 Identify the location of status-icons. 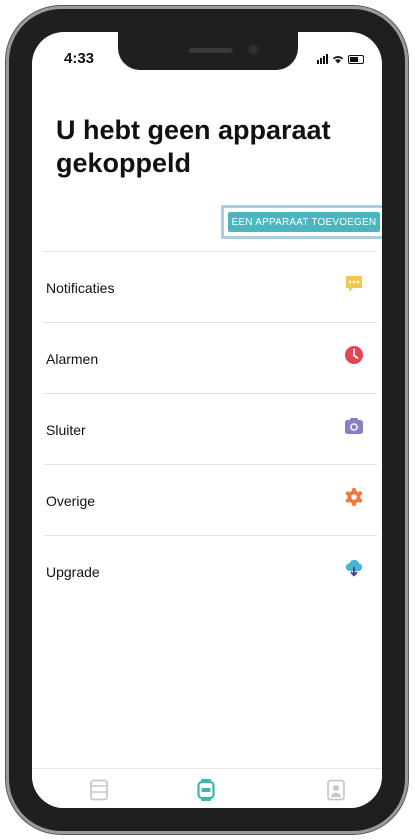
(340, 59).